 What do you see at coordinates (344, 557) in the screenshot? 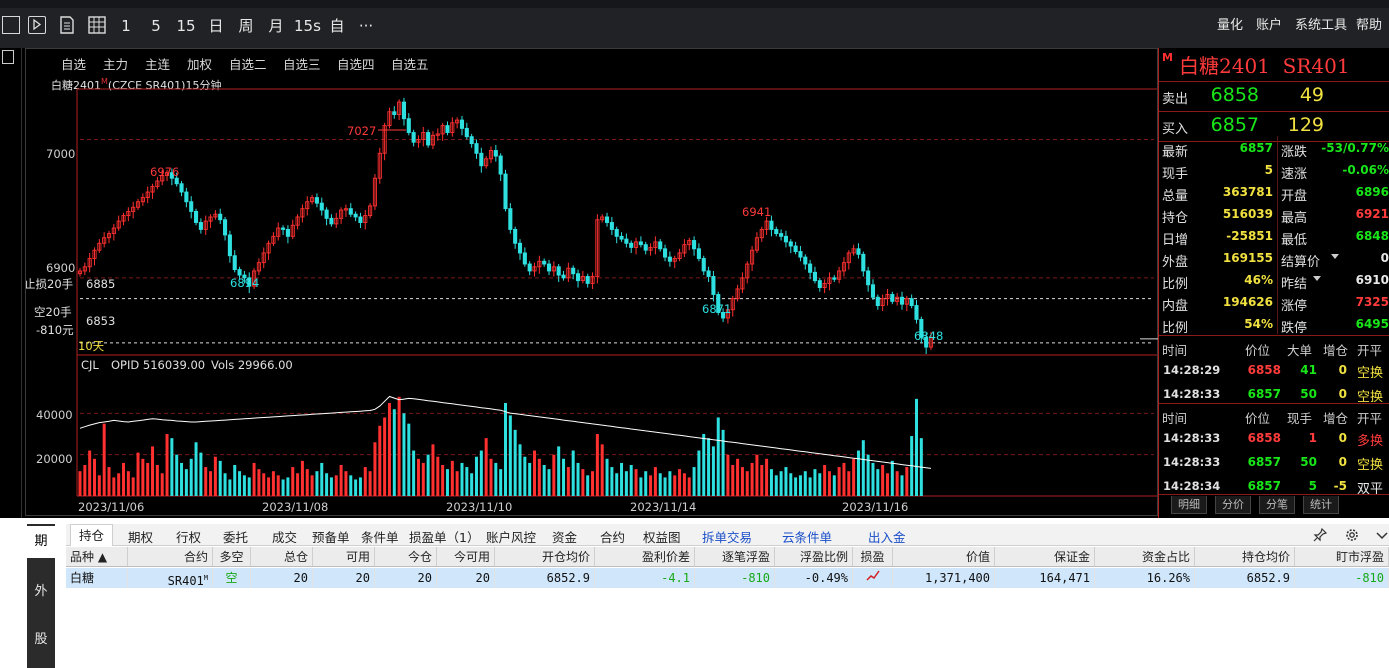
I see `col-available: 可用` at bounding box center [344, 557].